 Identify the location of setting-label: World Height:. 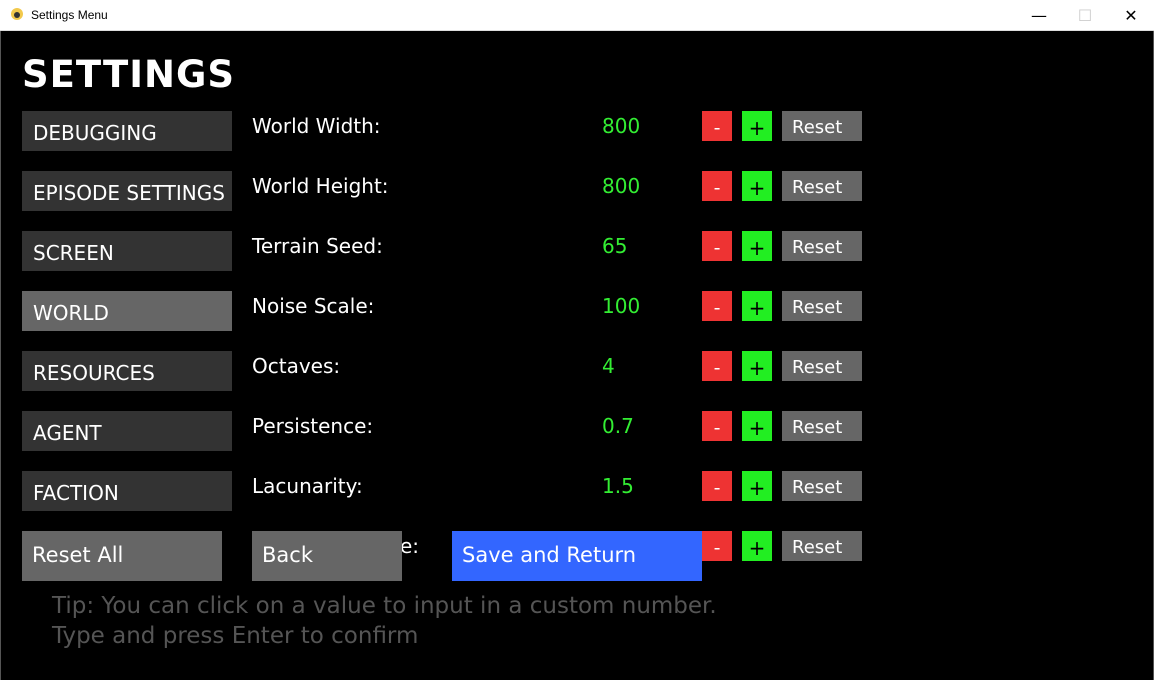
(320, 186).